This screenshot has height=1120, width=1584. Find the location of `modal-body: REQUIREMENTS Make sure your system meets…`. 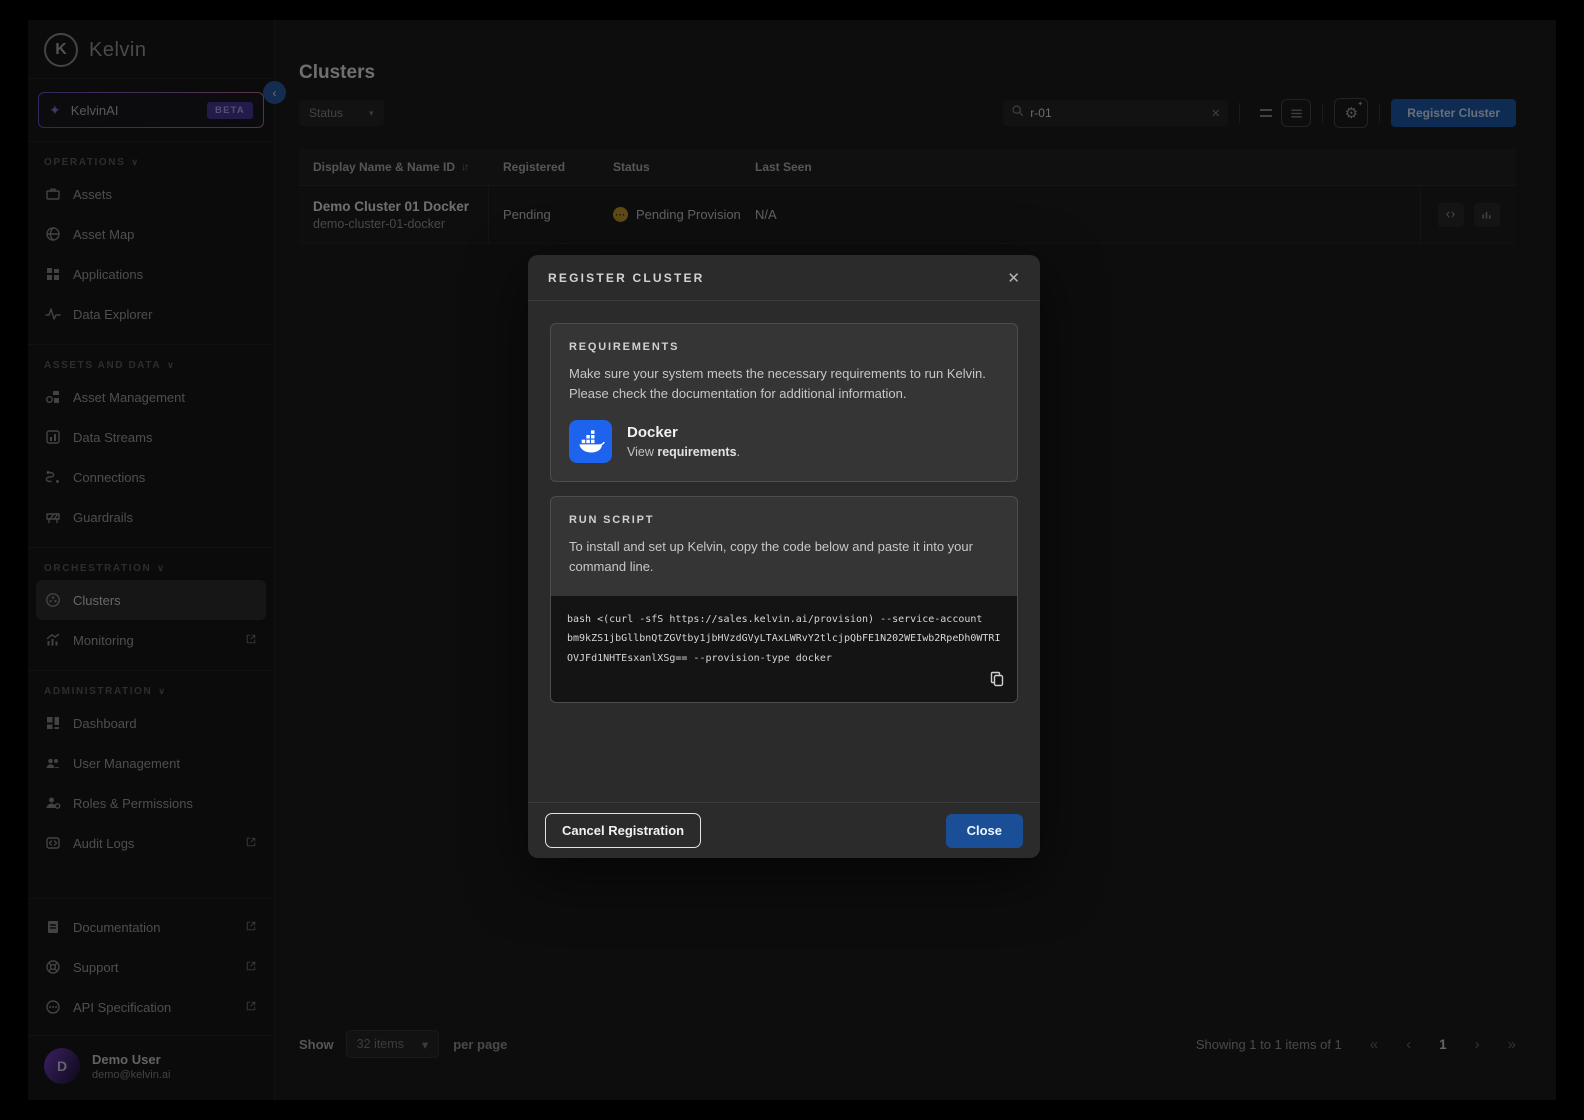

modal-body: REQUIREMENTS Make sure your system meets… is located at coordinates (784, 551).